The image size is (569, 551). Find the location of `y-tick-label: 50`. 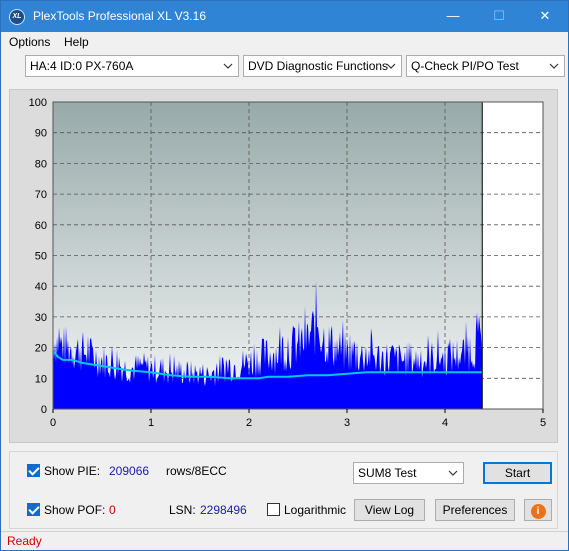

y-tick-label: 50 is located at coordinates (41, 257).